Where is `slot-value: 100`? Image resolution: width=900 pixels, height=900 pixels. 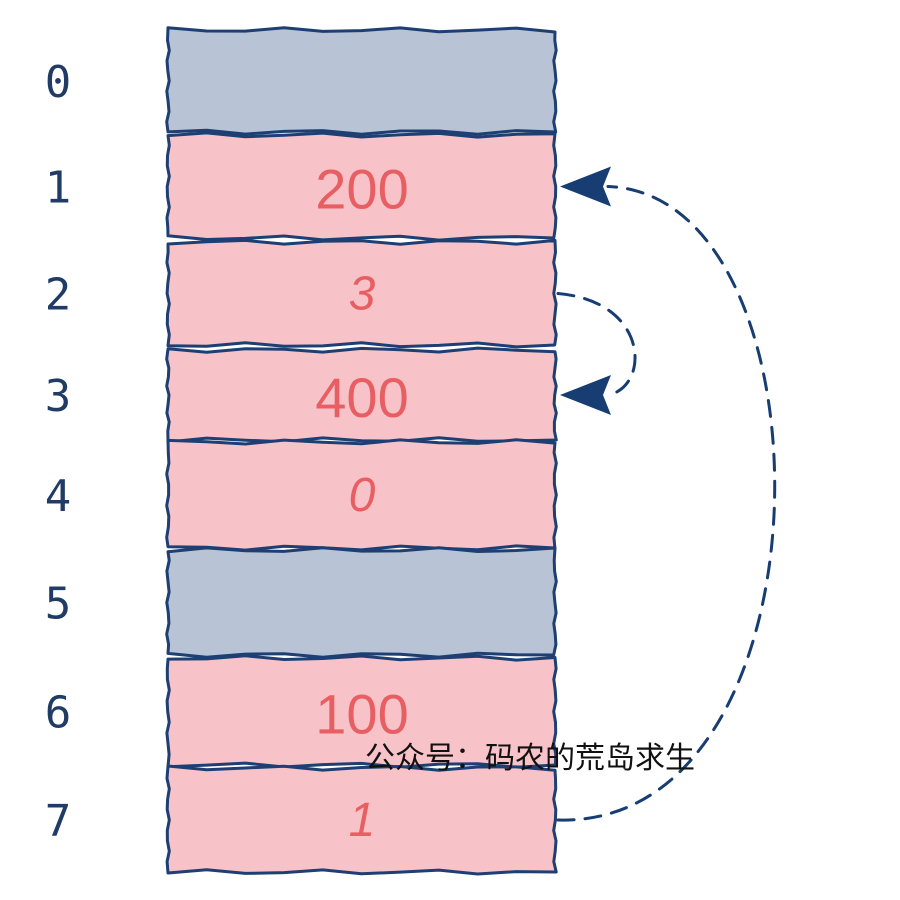
slot-value: 100 is located at coordinates (361, 714).